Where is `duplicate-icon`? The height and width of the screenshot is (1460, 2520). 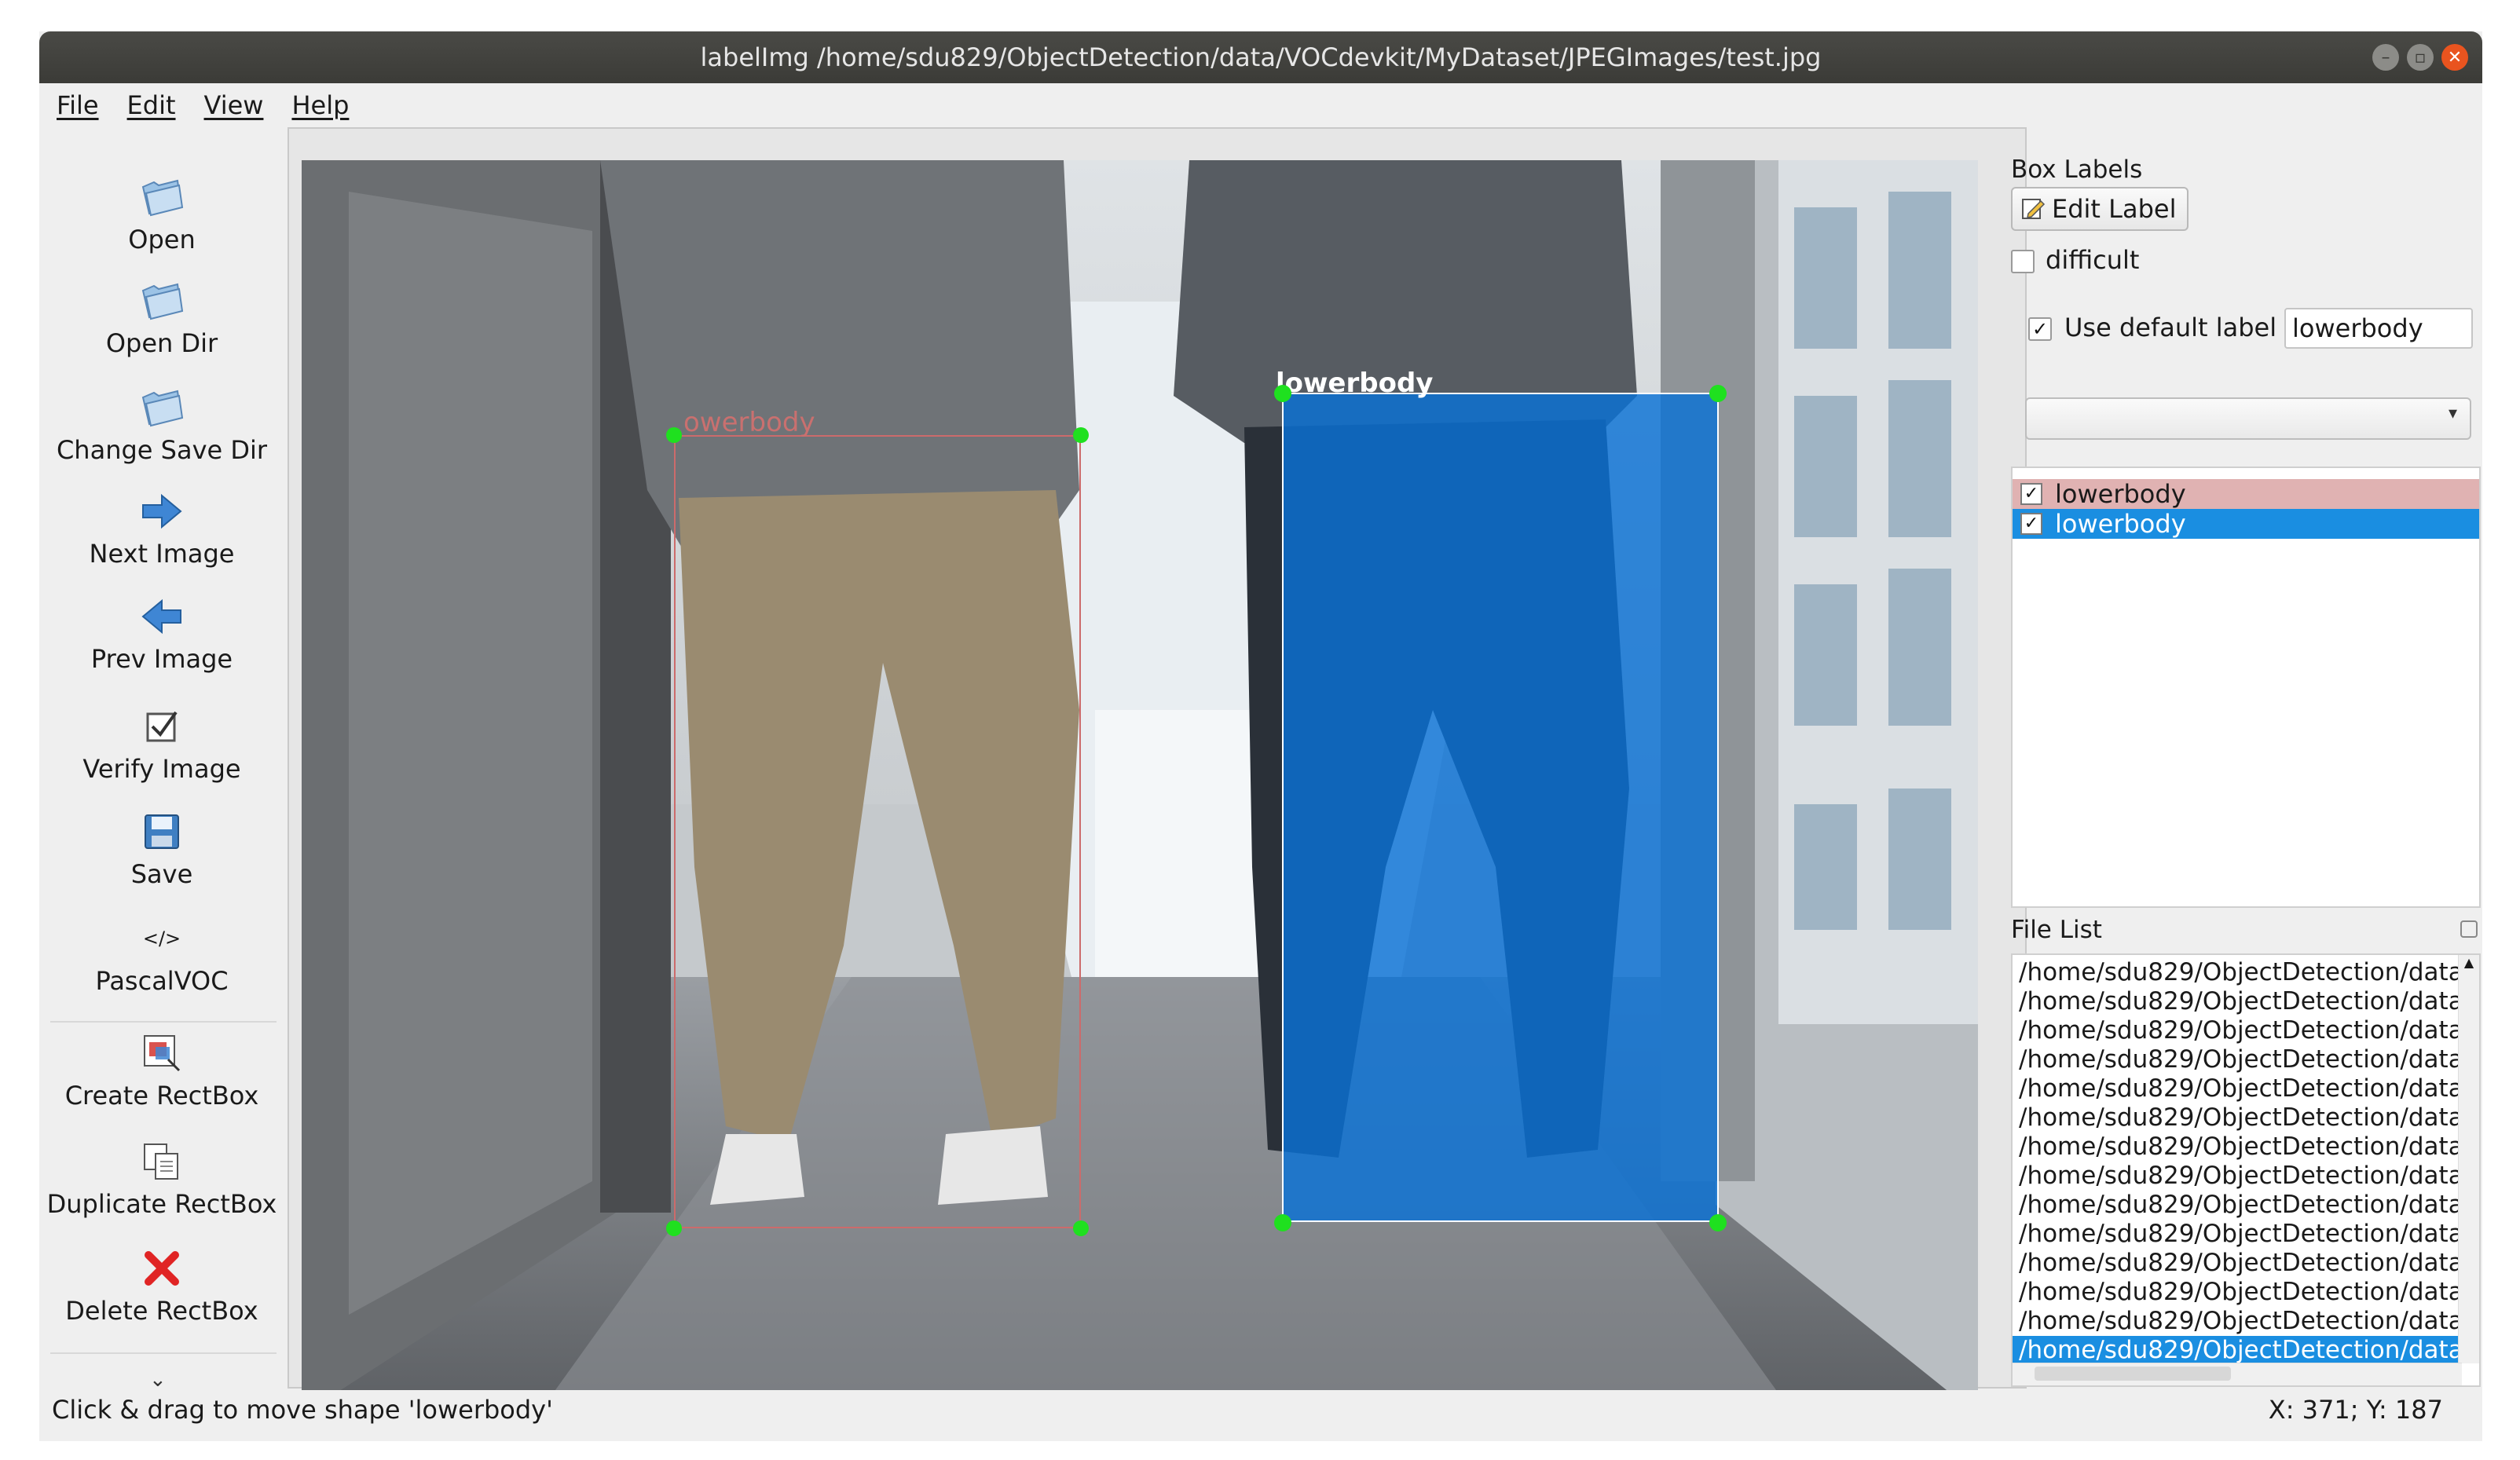
duplicate-icon is located at coordinates (161, 1161).